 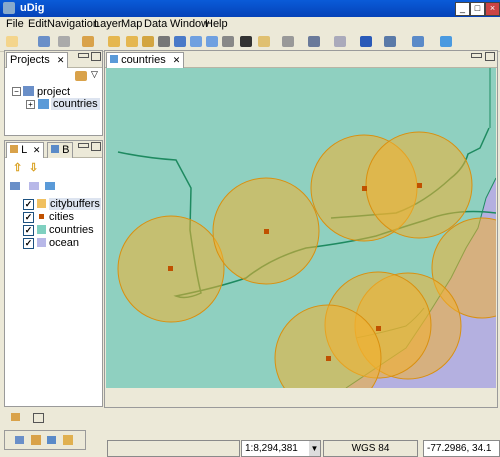 What do you see at coordinates (44, 41) in the screenshot?
I see `save-icon` at bounding box center [44, 41].